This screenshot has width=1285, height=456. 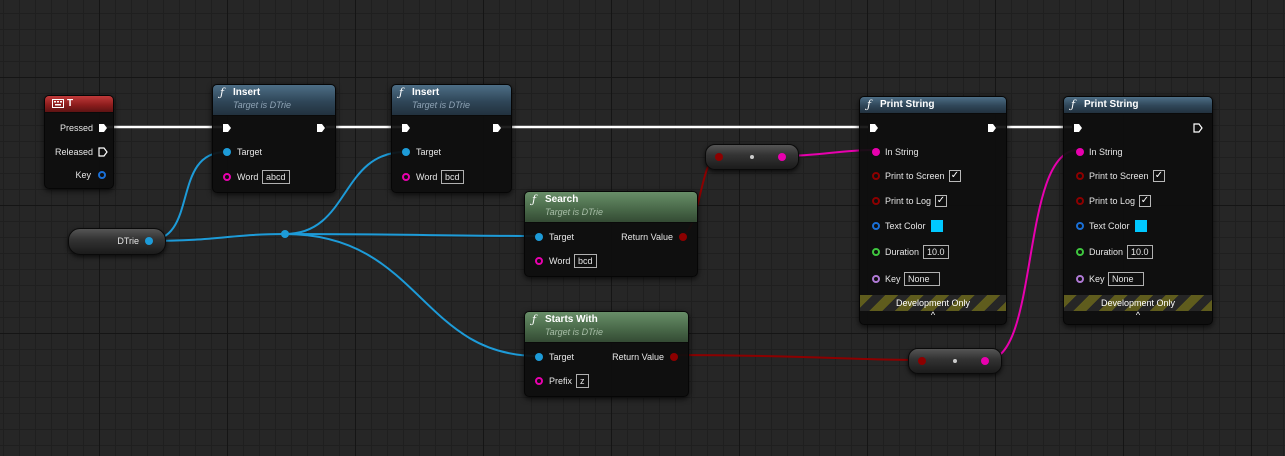 I want to click on released-label: Released, so click(x=73, y=152).